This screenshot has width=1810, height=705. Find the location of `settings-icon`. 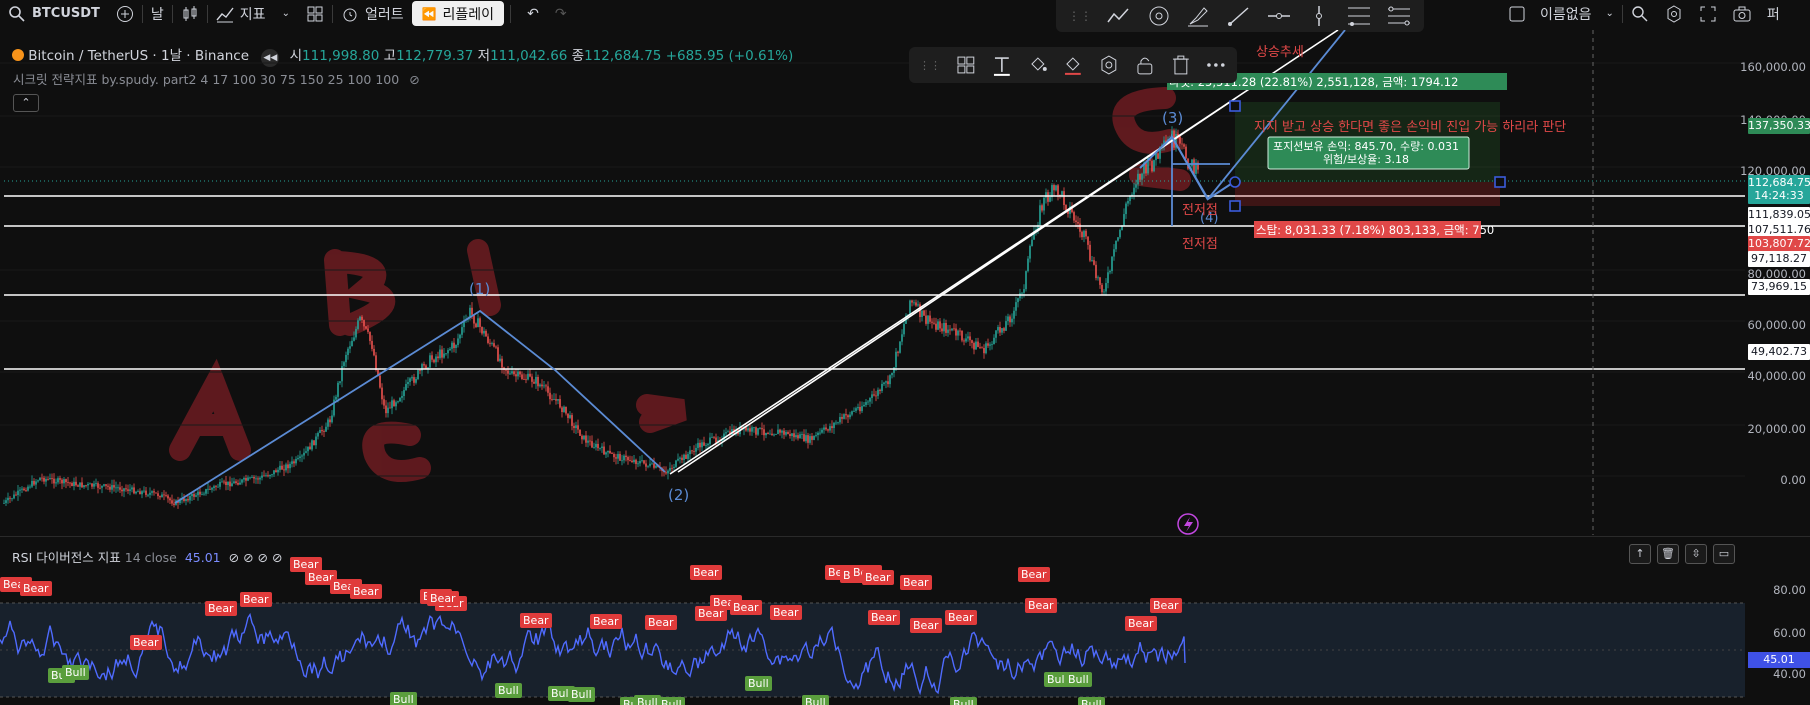

settings-icon is located at coordinates (1109, 65).